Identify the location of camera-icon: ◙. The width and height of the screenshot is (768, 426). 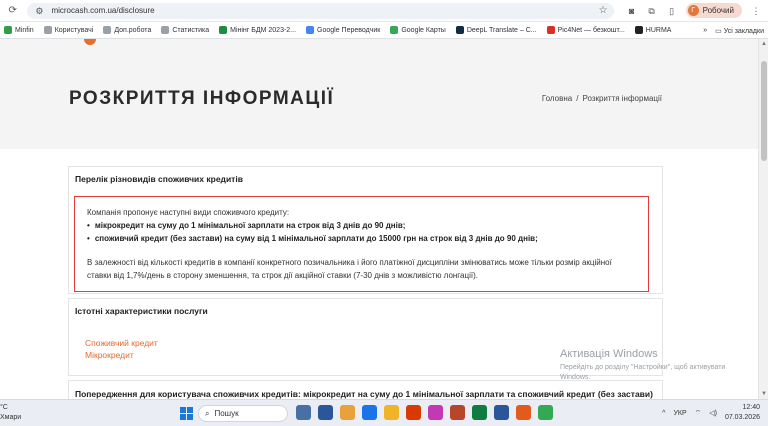
(632, 11).